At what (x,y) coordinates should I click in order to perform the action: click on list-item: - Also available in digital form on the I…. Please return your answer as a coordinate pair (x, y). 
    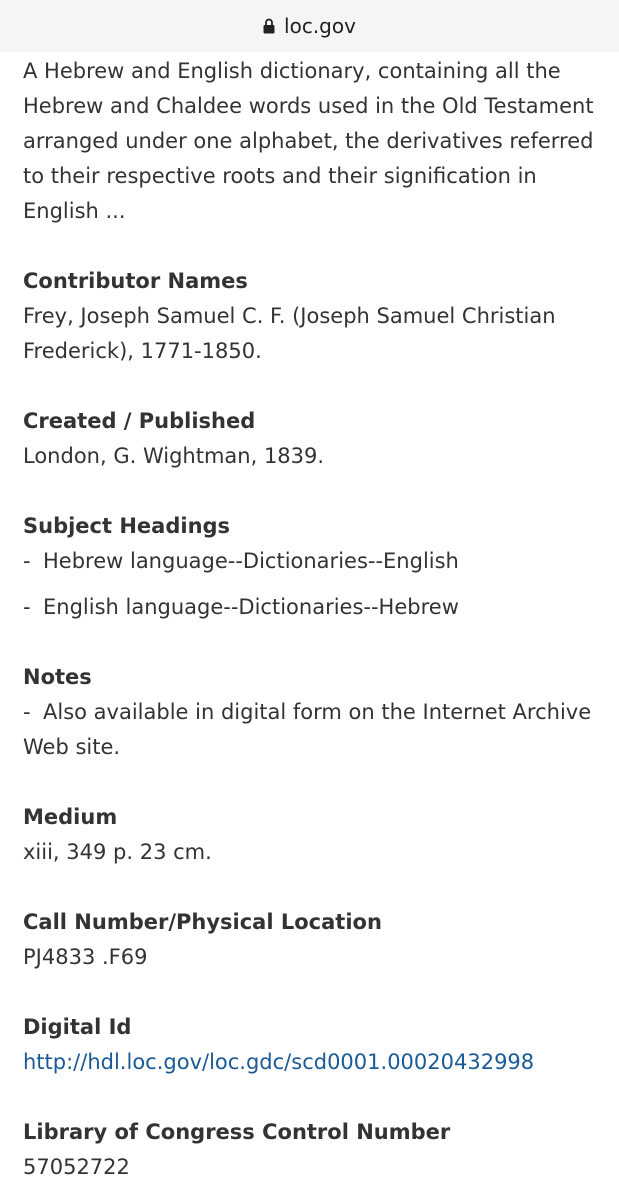
    Looking at the image, I should click on (307, 729).